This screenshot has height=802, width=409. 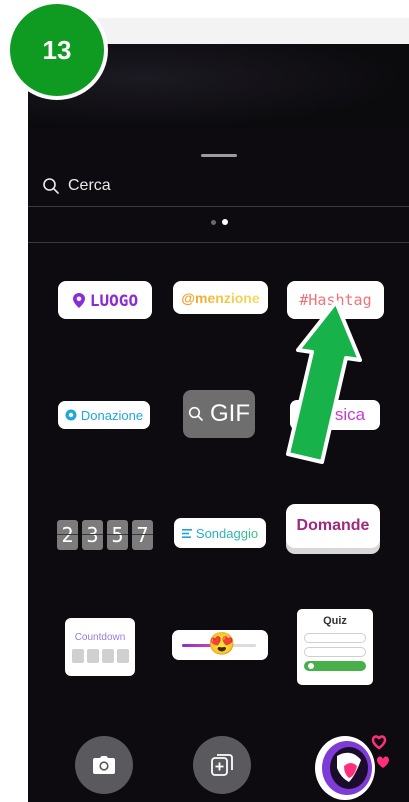 What do you see at coordinates (67, 535) in the screenshot?
I see `clock-digit: 2` at bounding box center [67, 535].